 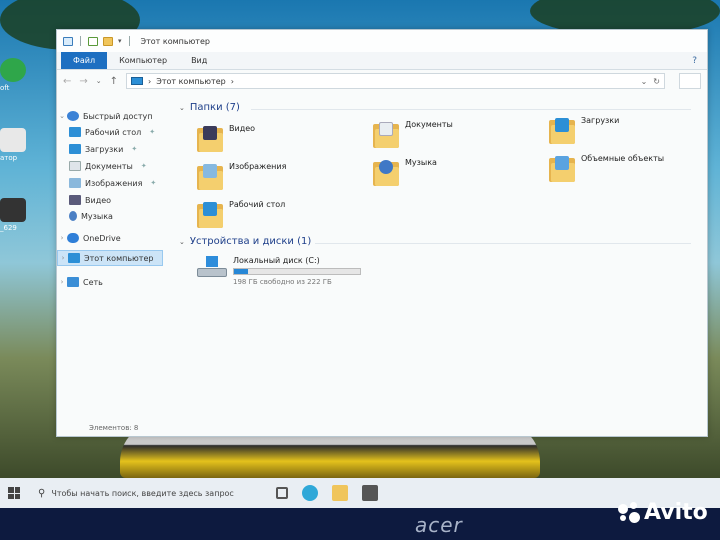 What do you see at coordinates (15, 215) in the screenshot?
I see `desktop-icon-3: _629` at bounding box center [15, 215].